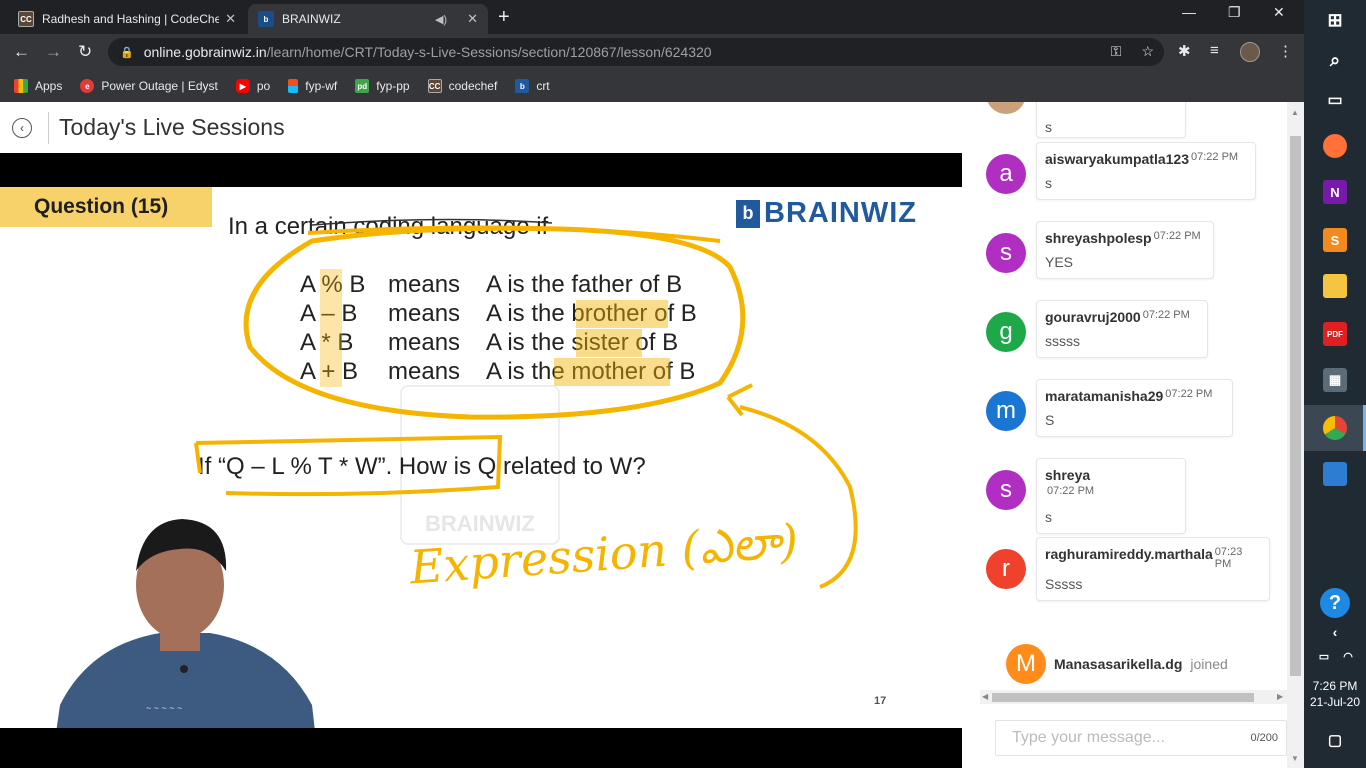 Image resolution: width=1366 pixels, height=768 pixels. Describe the element at coordinates (53, 52) in the screenshot. I see `forward-arrow-icon: →` at that location.